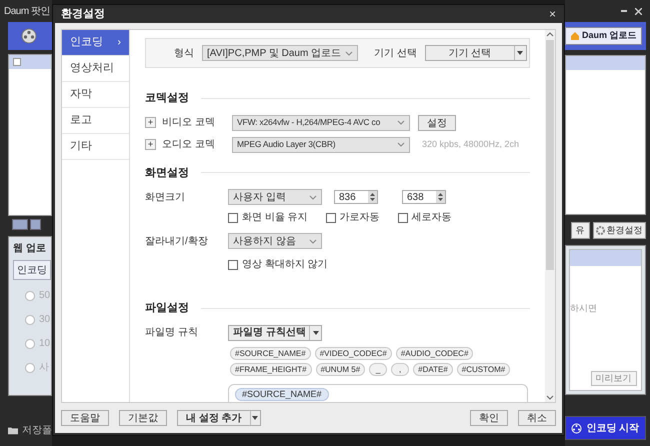 The image size is (650, 446). I want to click on section-title: 코덱설정, so click(167, 98).